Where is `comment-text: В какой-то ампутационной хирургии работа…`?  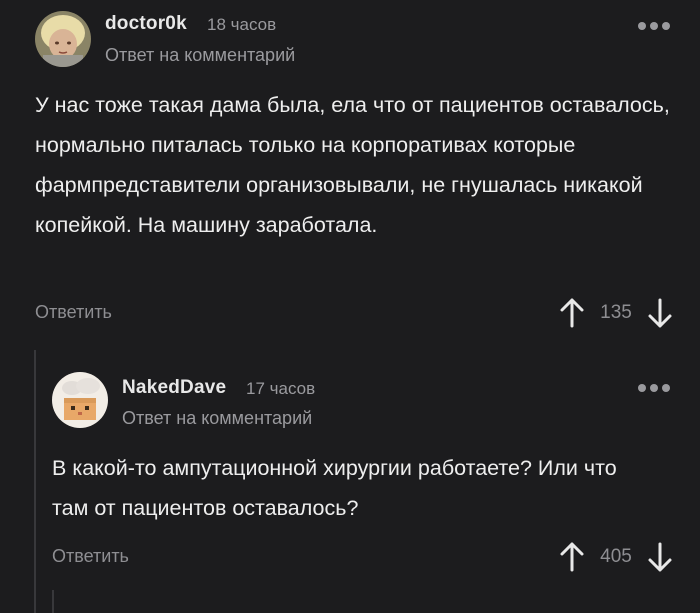
comment-text: В какой-то ампутационной хирургии работа… is located at coordinates (334, 488).